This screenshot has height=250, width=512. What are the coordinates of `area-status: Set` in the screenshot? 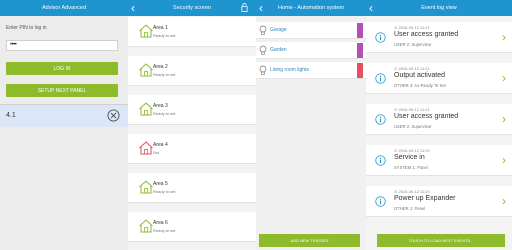 It's located at (156, 152).